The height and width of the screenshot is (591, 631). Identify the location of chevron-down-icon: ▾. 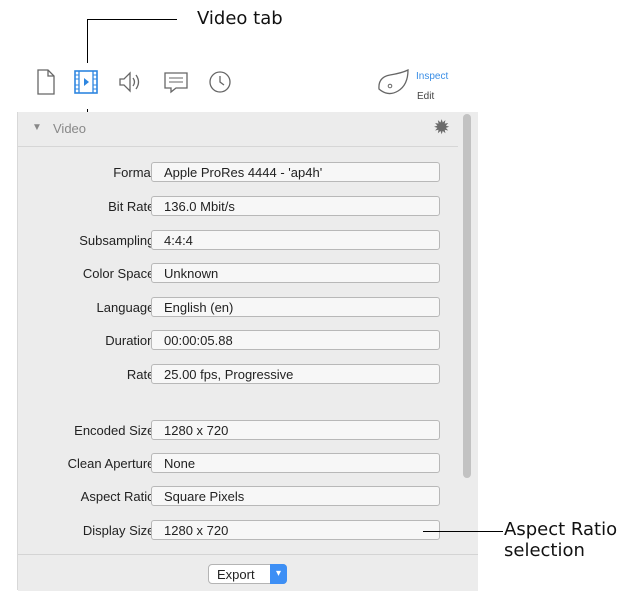
(278, 574).